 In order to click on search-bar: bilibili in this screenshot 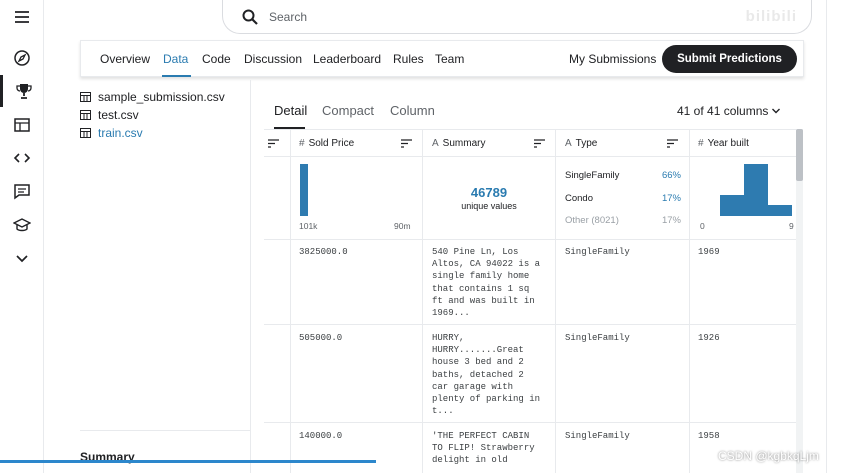, I will do `click(517, 17)`.